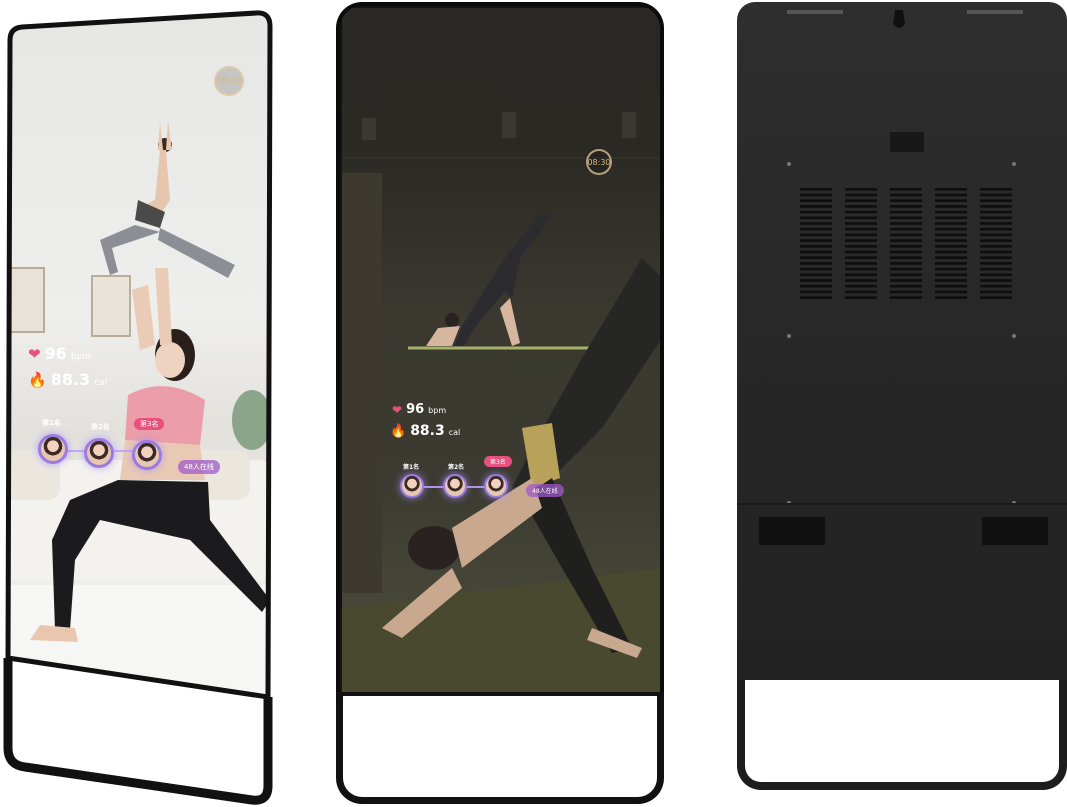  Describe the element at coordinates (398, 431) in the screenshot. I see `flame-icon: 🔥` at that location.